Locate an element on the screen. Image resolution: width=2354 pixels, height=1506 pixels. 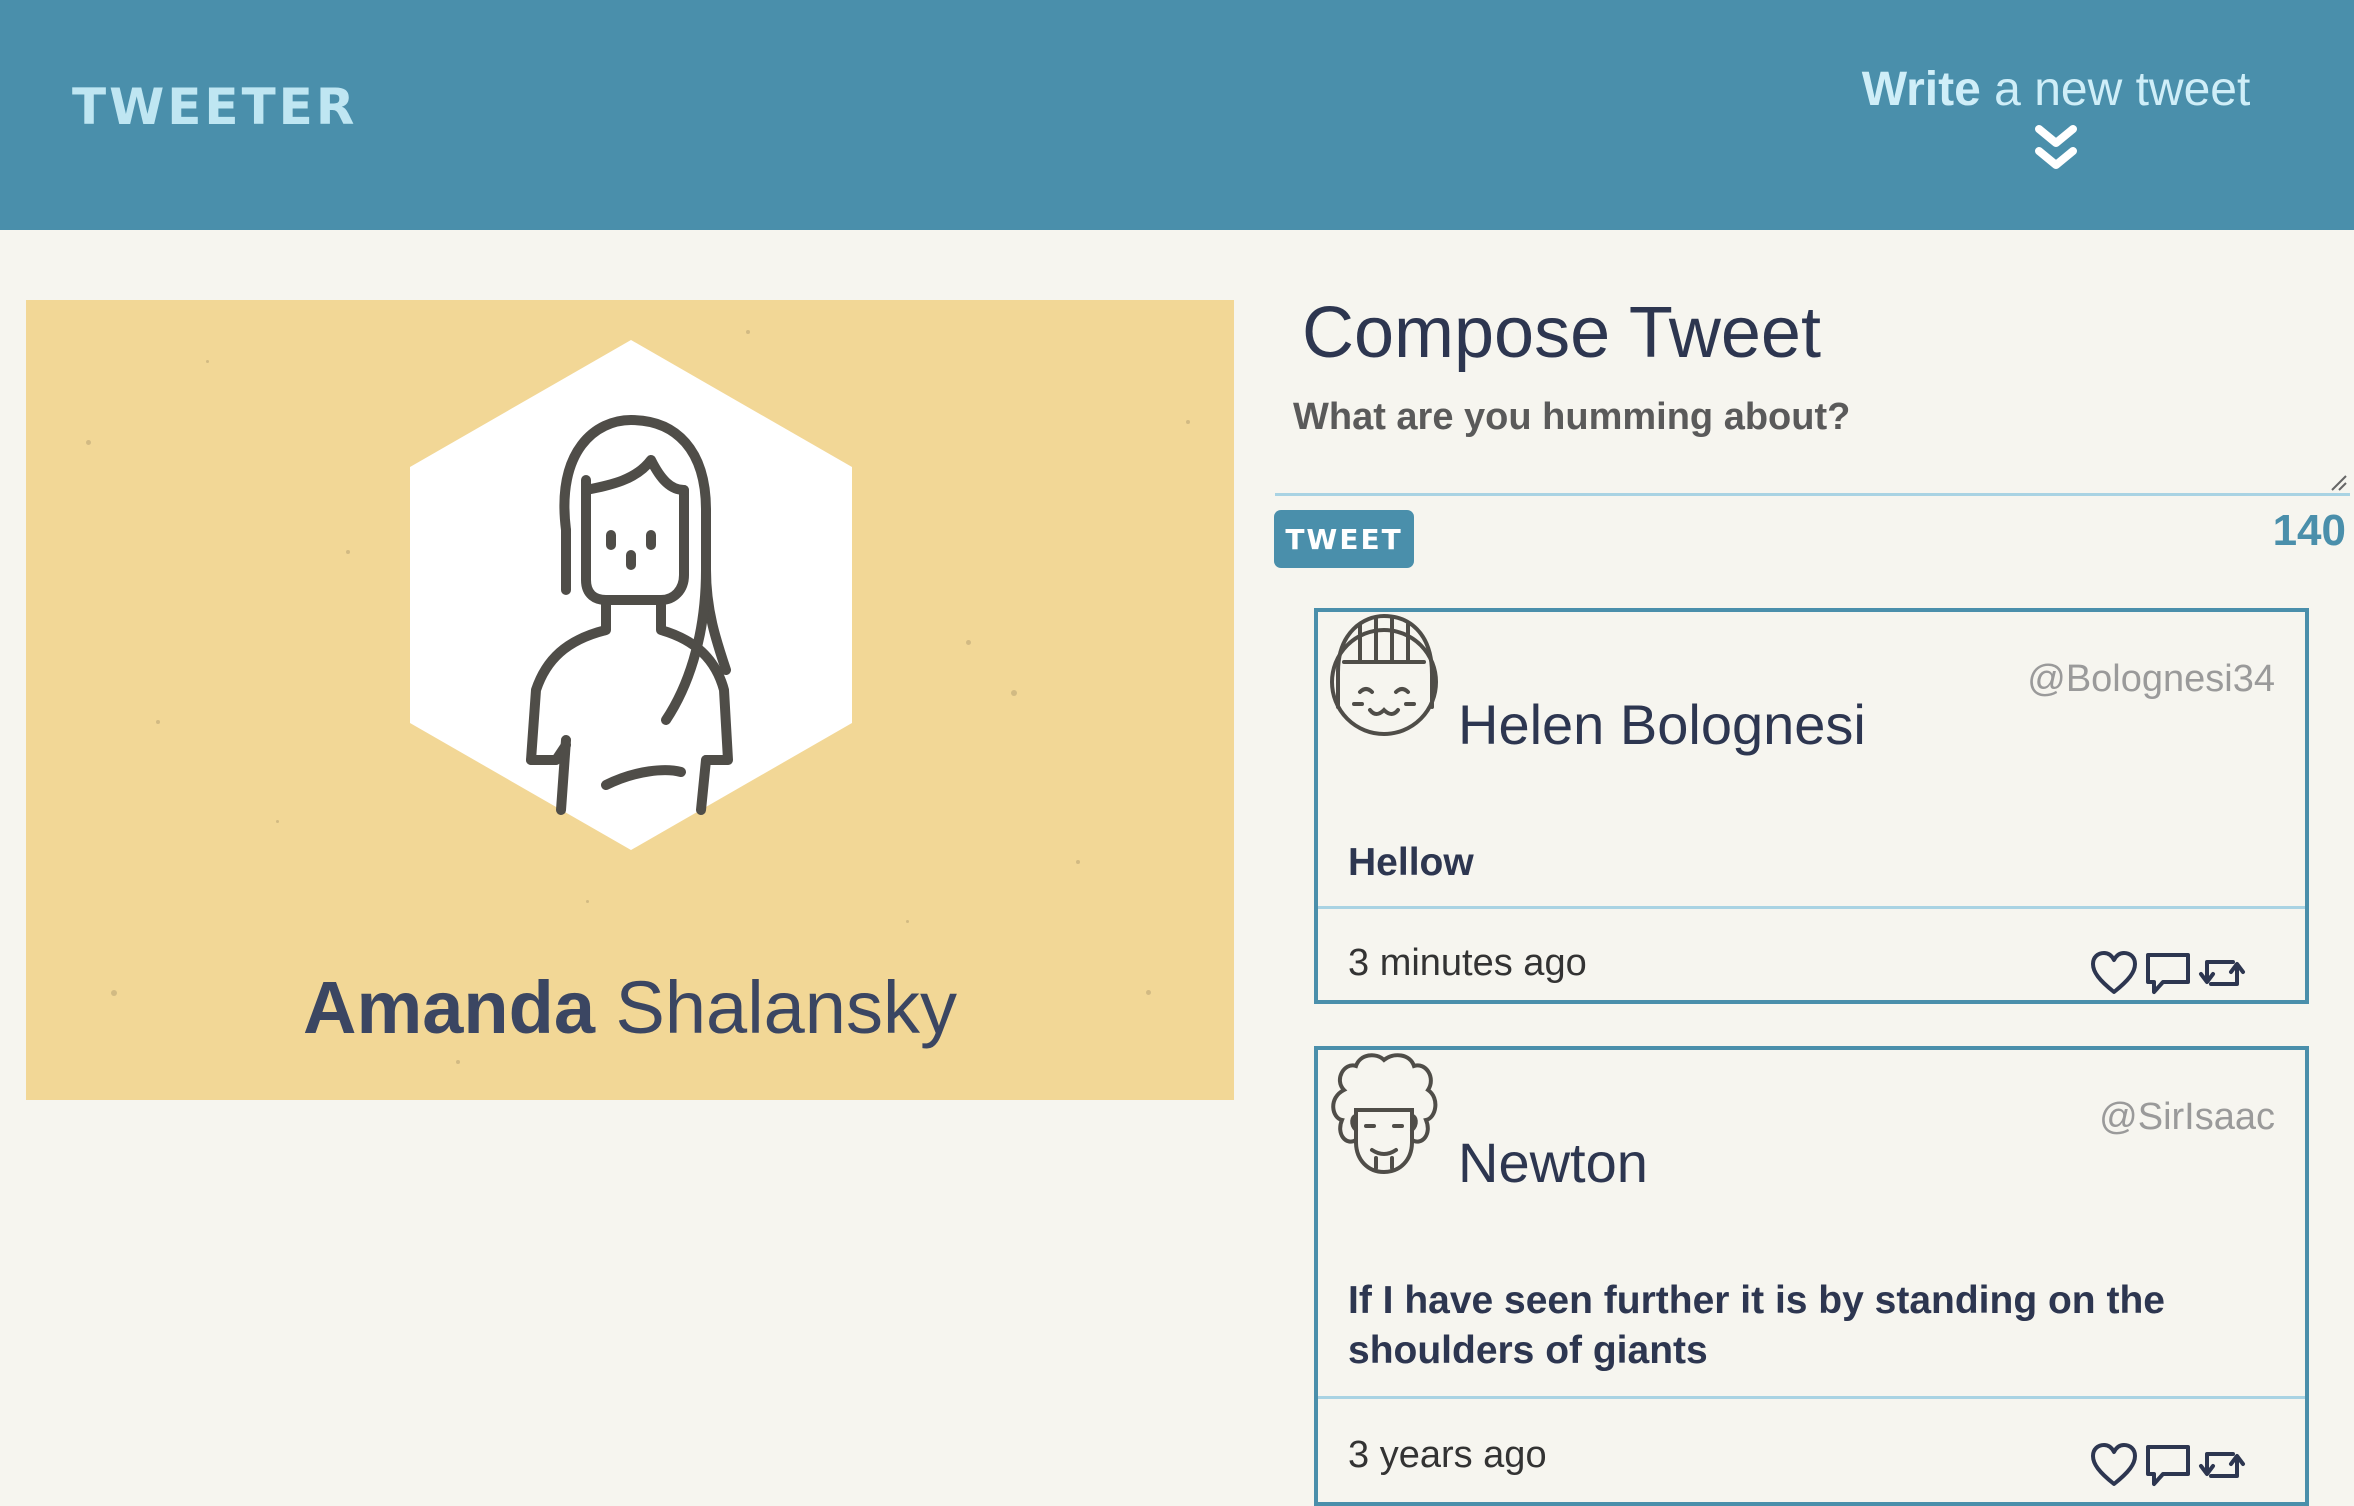
tweet-timestamp: 3 years ago is located at coordinates (1447, 1455).